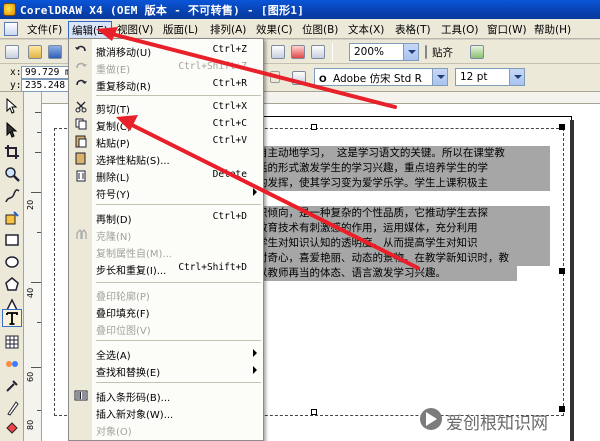 The width and height of the screenshot is (600, 441). Describe the element at coordinates (413, 29) in the screenshot. I see `menu-table: 表格(T)` at that location.